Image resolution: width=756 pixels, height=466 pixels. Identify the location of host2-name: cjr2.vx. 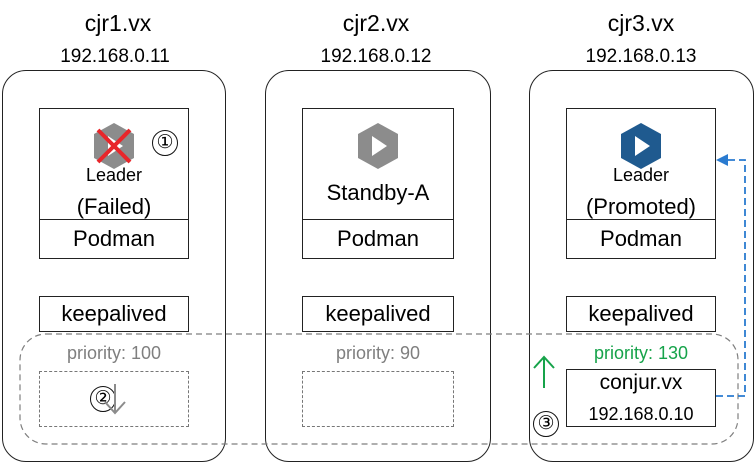
(376, 23).